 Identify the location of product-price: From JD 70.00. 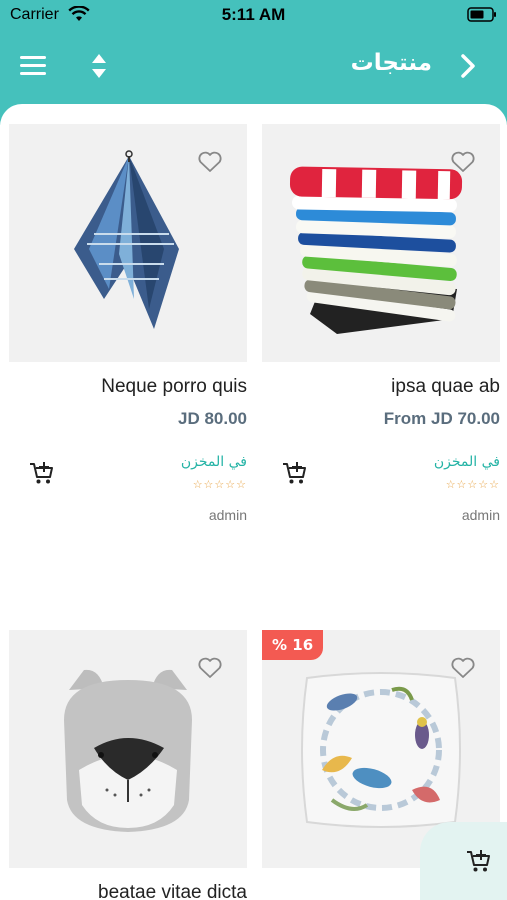
(441, 418).